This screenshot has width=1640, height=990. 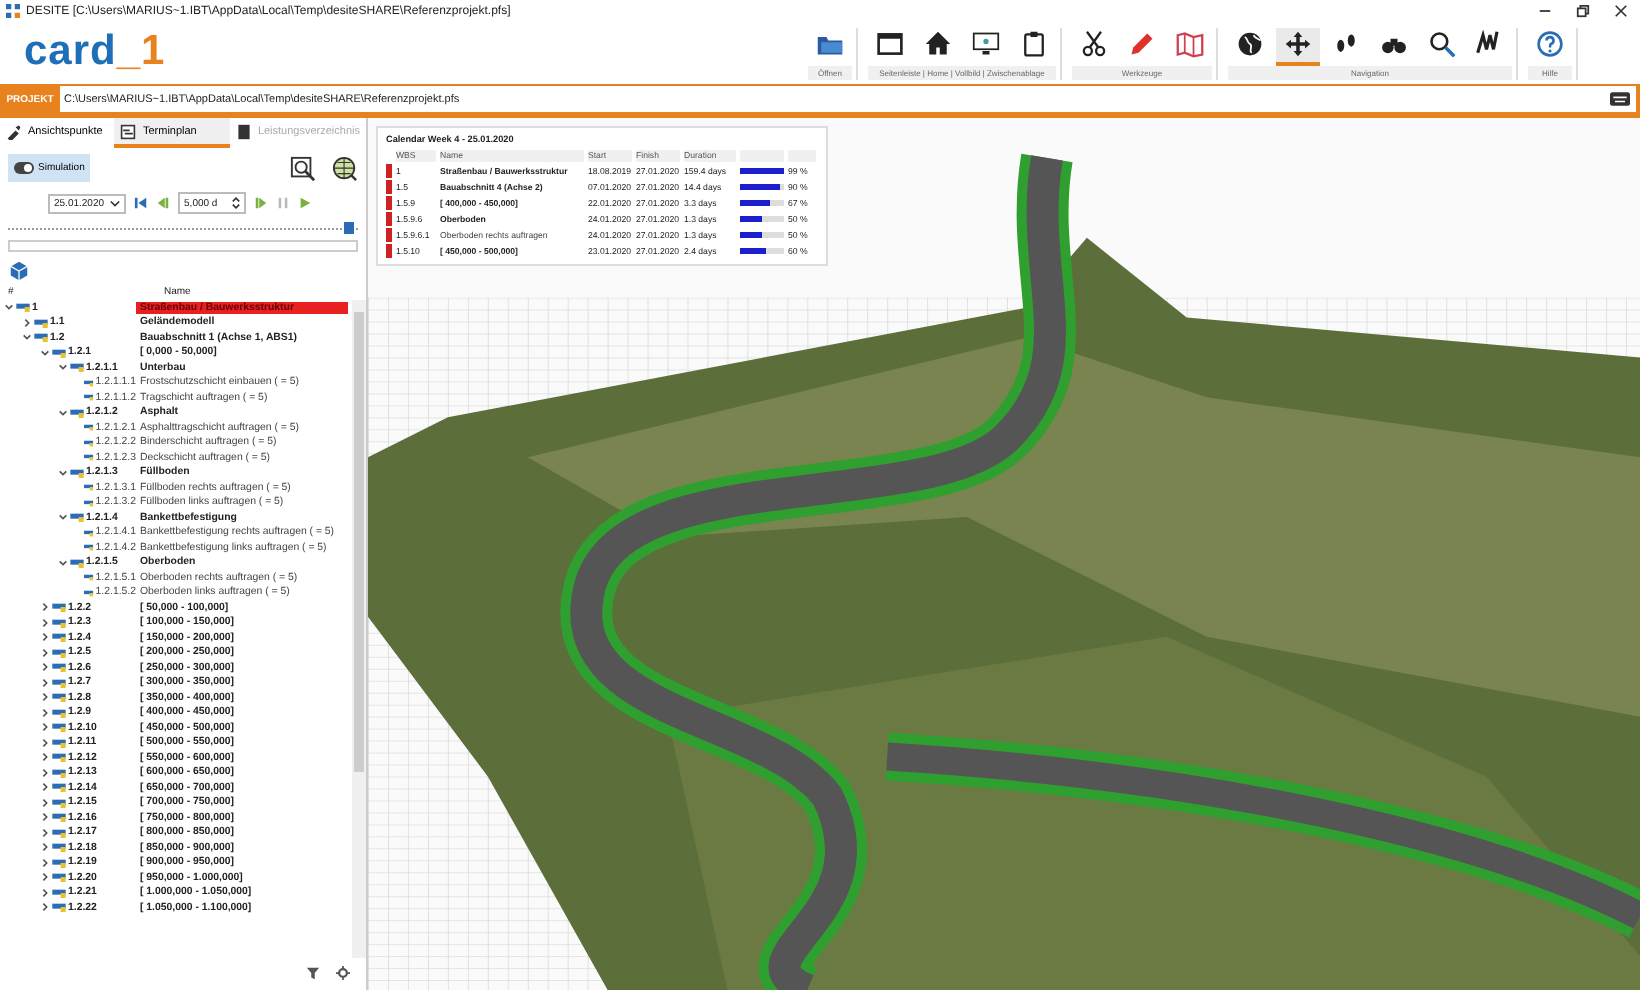 I want to click on timeline-slider, so click(x=183, y=229).